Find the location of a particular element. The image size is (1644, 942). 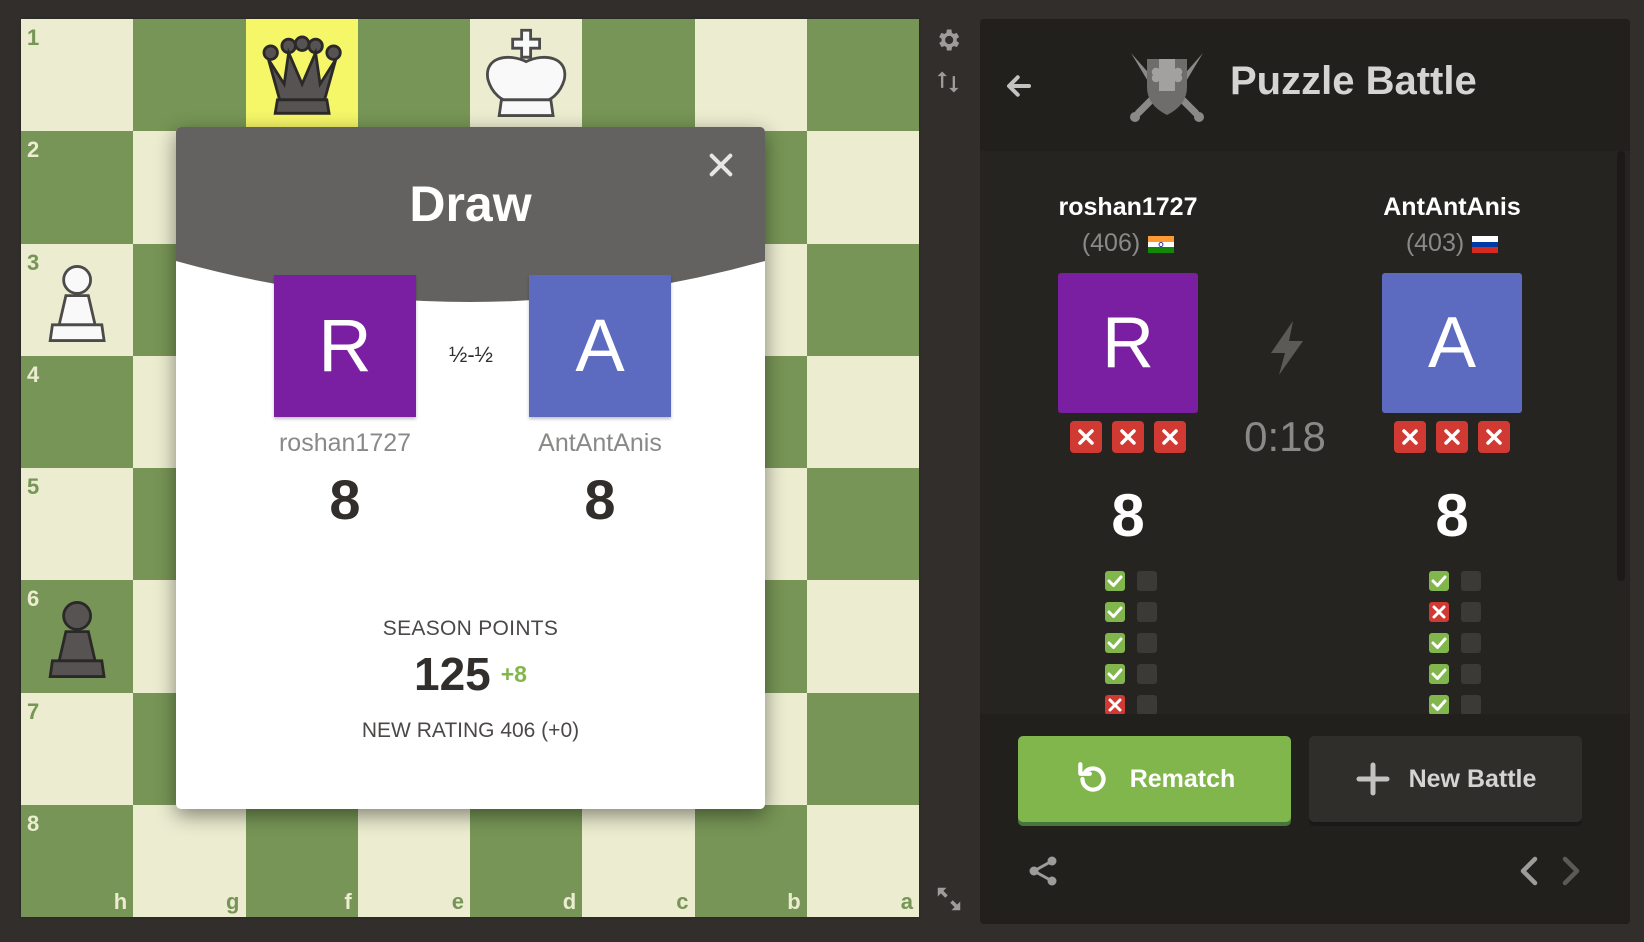

chevron-left-icon is located at coordinates (1529, 871).